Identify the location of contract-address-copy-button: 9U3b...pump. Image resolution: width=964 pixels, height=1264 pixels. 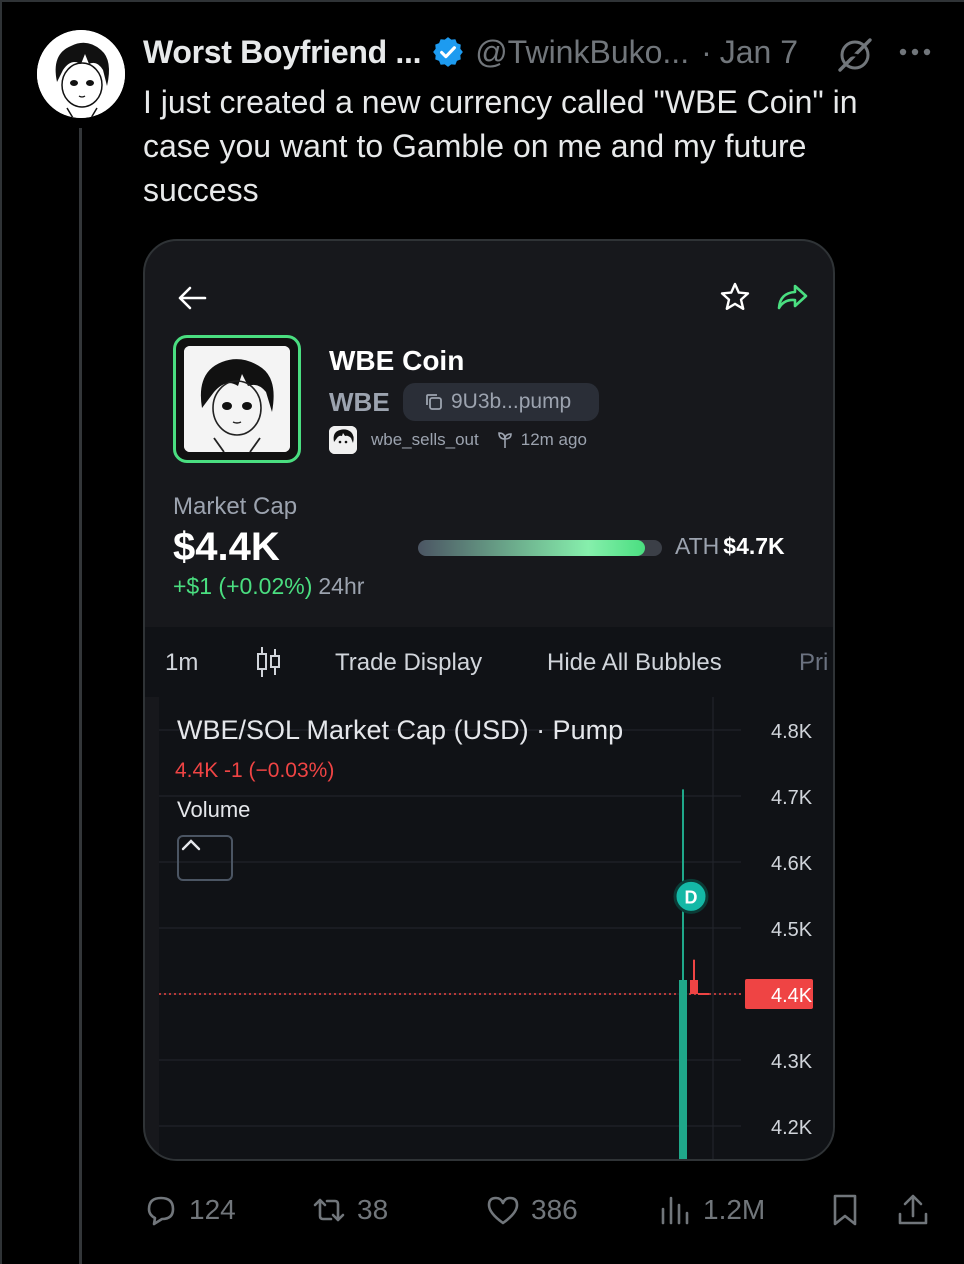
(501, 402).